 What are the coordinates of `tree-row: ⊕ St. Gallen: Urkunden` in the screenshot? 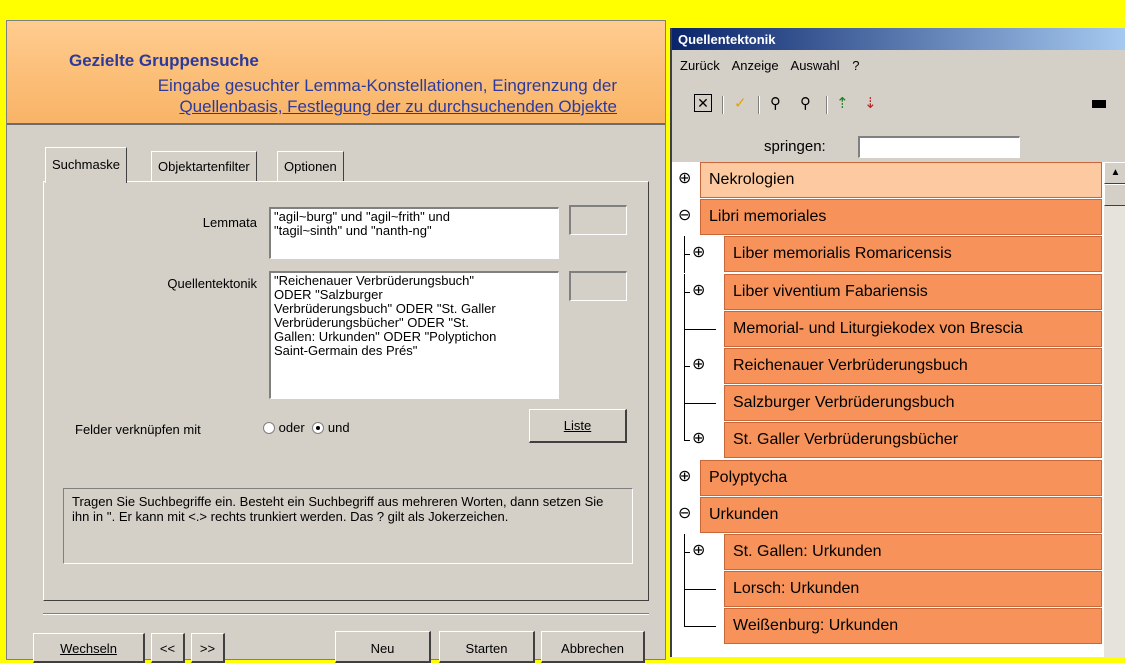 It's located at (888, 552).